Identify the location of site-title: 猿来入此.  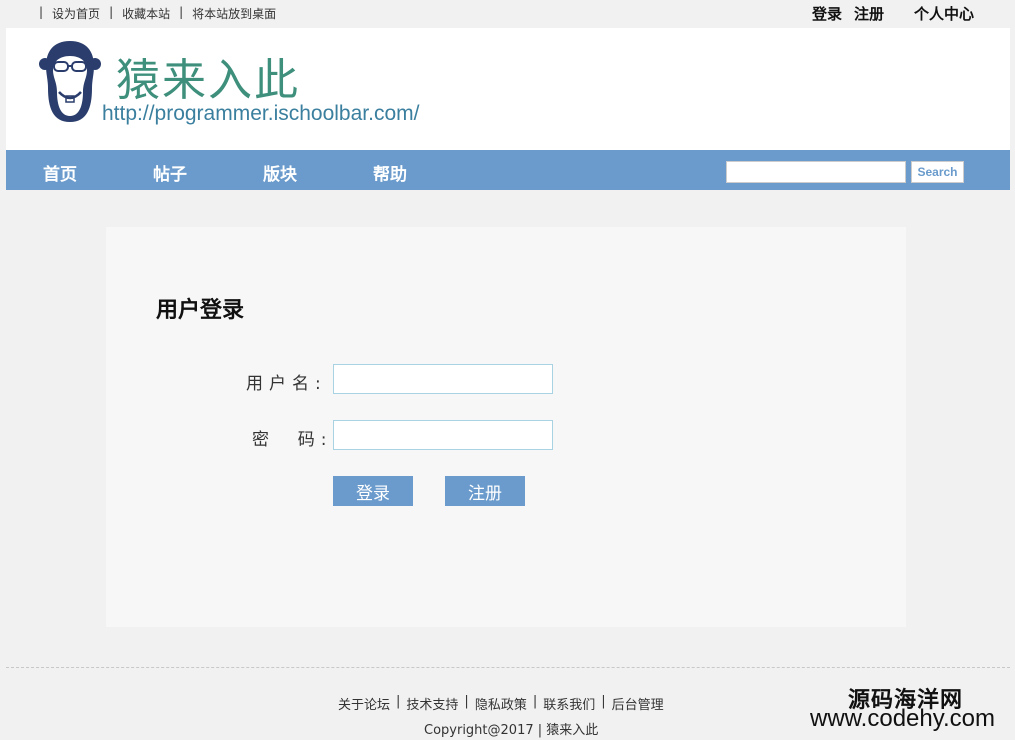
(208, 80).